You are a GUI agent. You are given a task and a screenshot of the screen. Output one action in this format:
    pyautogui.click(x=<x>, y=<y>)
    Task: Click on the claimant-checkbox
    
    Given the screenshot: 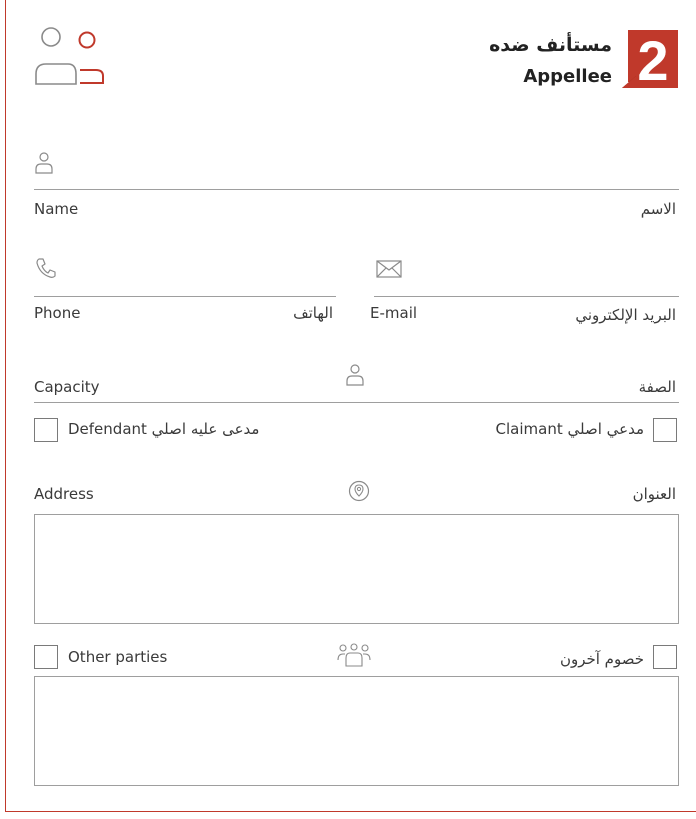 What is the action you would take?
    pyautogui.click(x=665, y=430)
    